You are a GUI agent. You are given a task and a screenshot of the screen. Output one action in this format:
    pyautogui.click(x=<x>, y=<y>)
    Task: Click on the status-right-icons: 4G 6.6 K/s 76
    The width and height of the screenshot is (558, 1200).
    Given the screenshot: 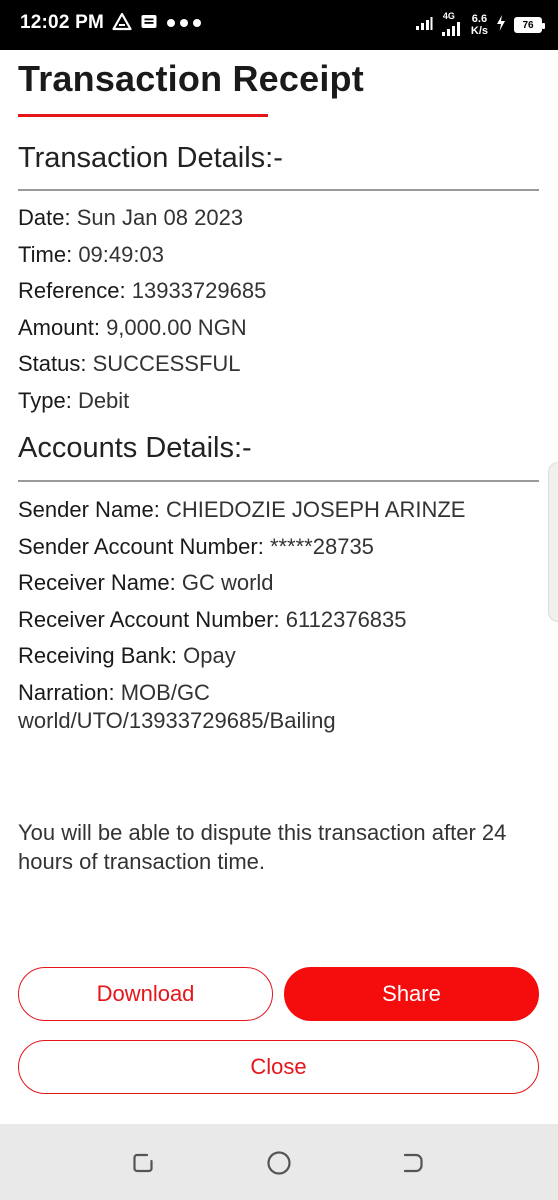 What is the action you would take?
    pyautogui.click(x=480, y=25)
    